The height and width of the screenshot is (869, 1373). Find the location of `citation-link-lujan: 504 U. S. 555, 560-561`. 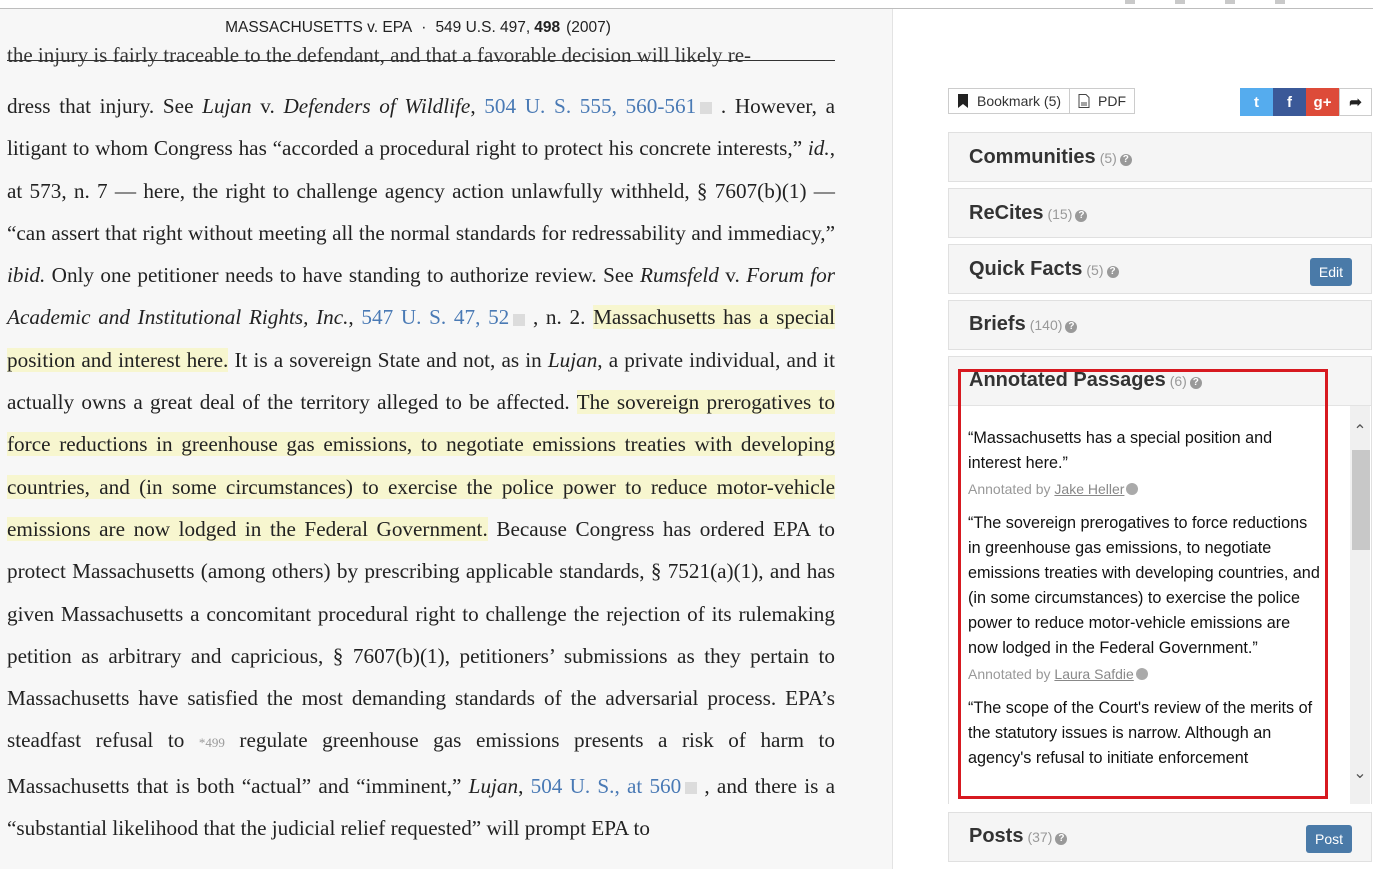

citation-link-lujan: 504 U. S. 555, 560-561 is located at coordinates (590, 106).